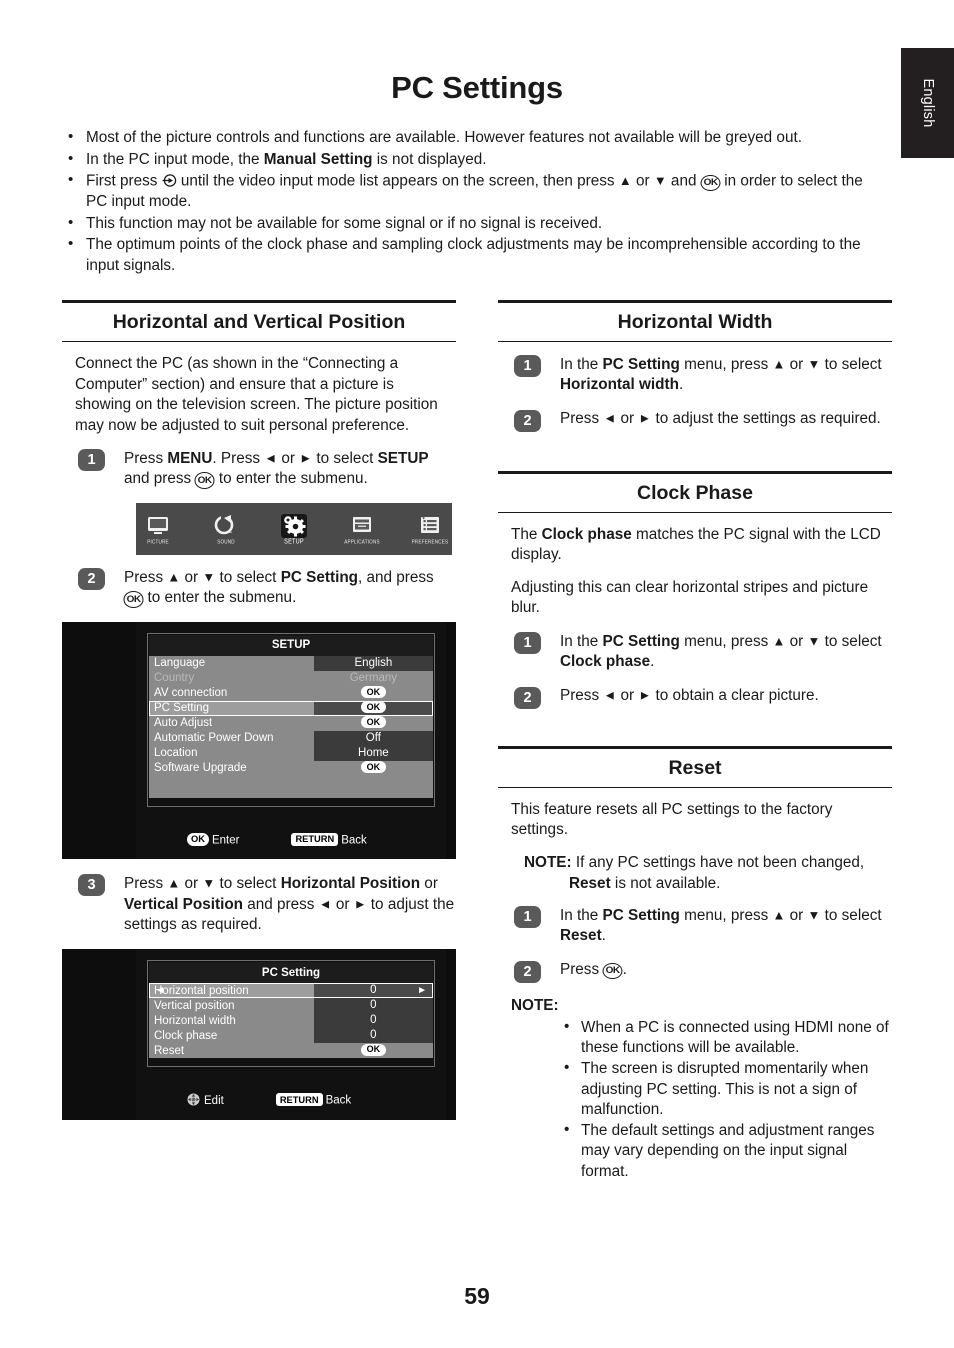  Describe the element at coordinates (226, 541) in the screenshot. I see `osd-menu-item-label: SOUND` at that location.